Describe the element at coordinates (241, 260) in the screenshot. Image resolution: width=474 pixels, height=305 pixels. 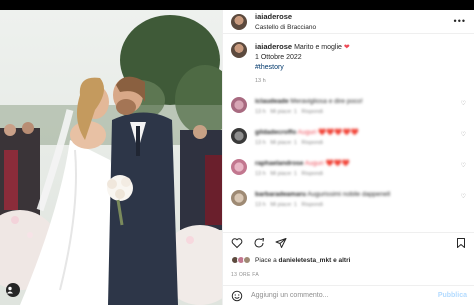
I see `liker-avatars` at that location.